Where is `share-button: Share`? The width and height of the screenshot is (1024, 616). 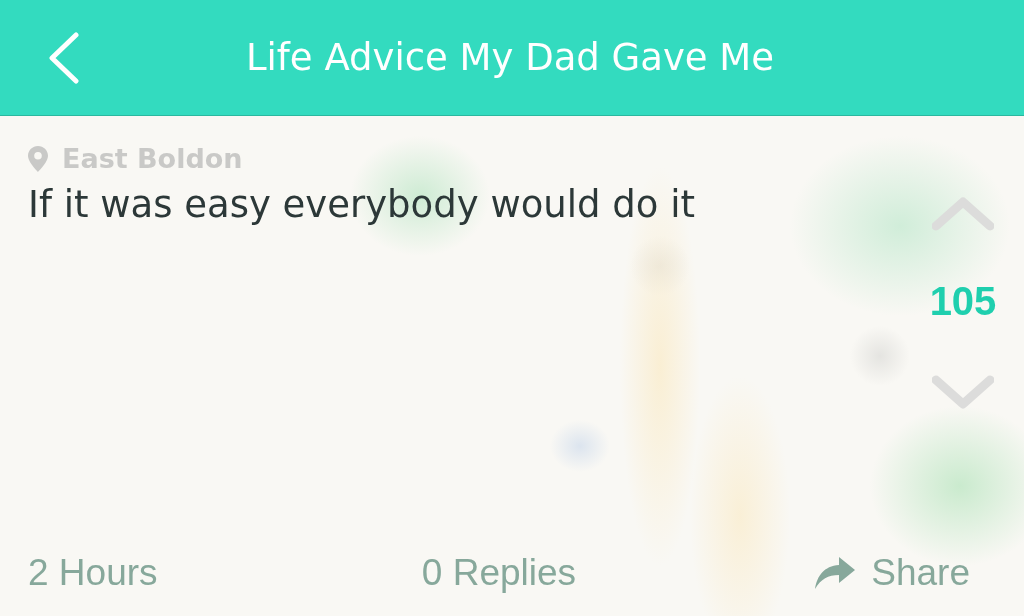 share-button: Share is located at coordinates (892, 573).